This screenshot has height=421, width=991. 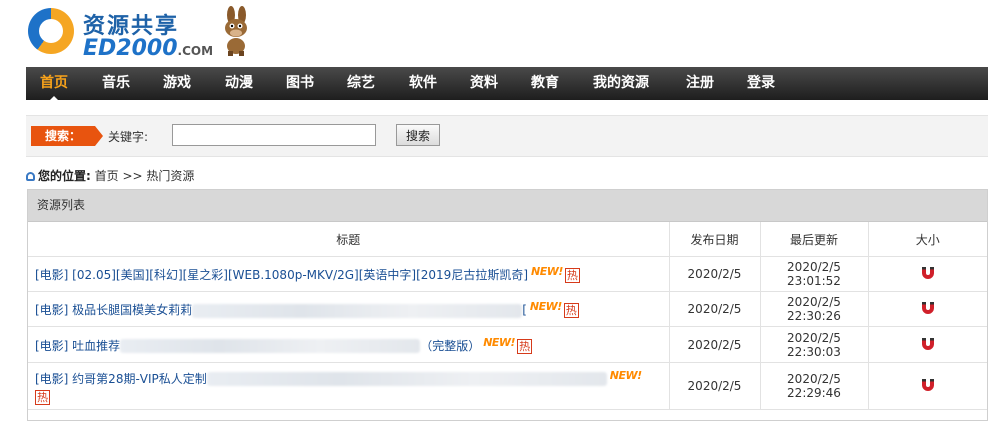 I want to click on nav-item-my-resources: 我的资源, so click(x=621, y=83).